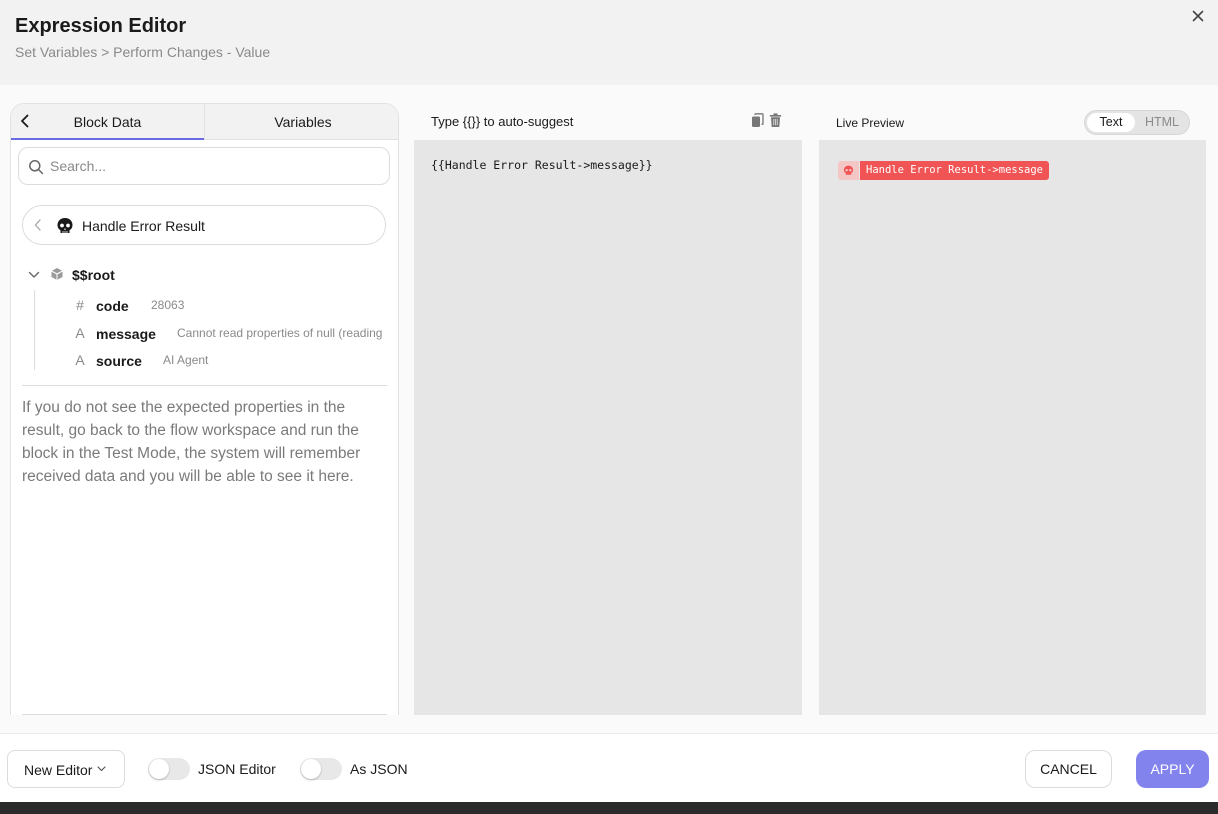 This screenshot has height=814, width=1218. Describe the element at coordinates (955, 170) in the screenshot. I see `token-label: Handle Error Result->message` at that location.